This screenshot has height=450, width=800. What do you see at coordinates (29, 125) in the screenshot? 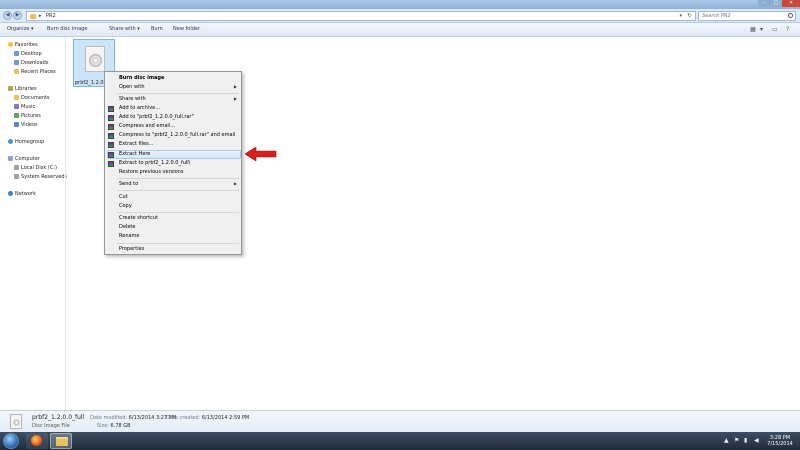
I see `sidebar-label: Videos` at bounding box center [29, 125].